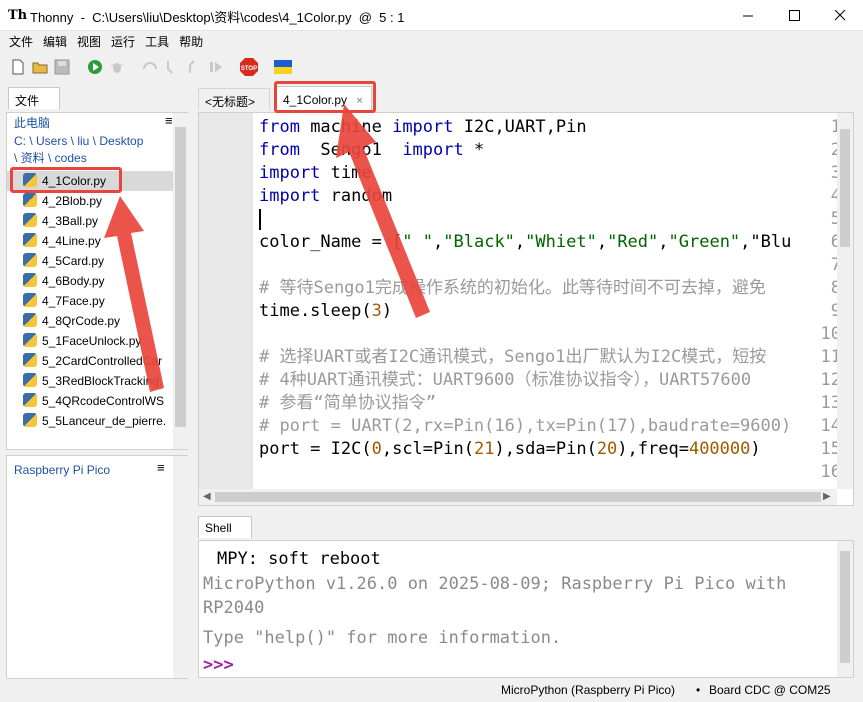  I want to click on arrow-to-tab-icon, so click(383, 211).